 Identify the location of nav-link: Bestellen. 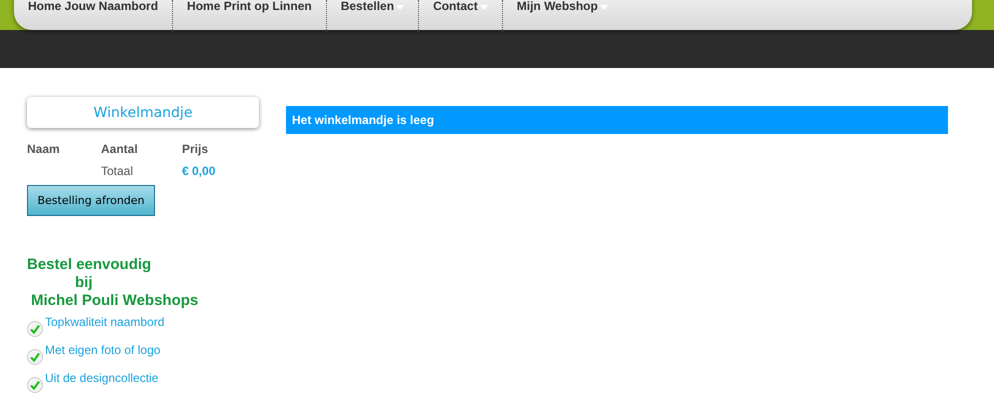
(372, 6).